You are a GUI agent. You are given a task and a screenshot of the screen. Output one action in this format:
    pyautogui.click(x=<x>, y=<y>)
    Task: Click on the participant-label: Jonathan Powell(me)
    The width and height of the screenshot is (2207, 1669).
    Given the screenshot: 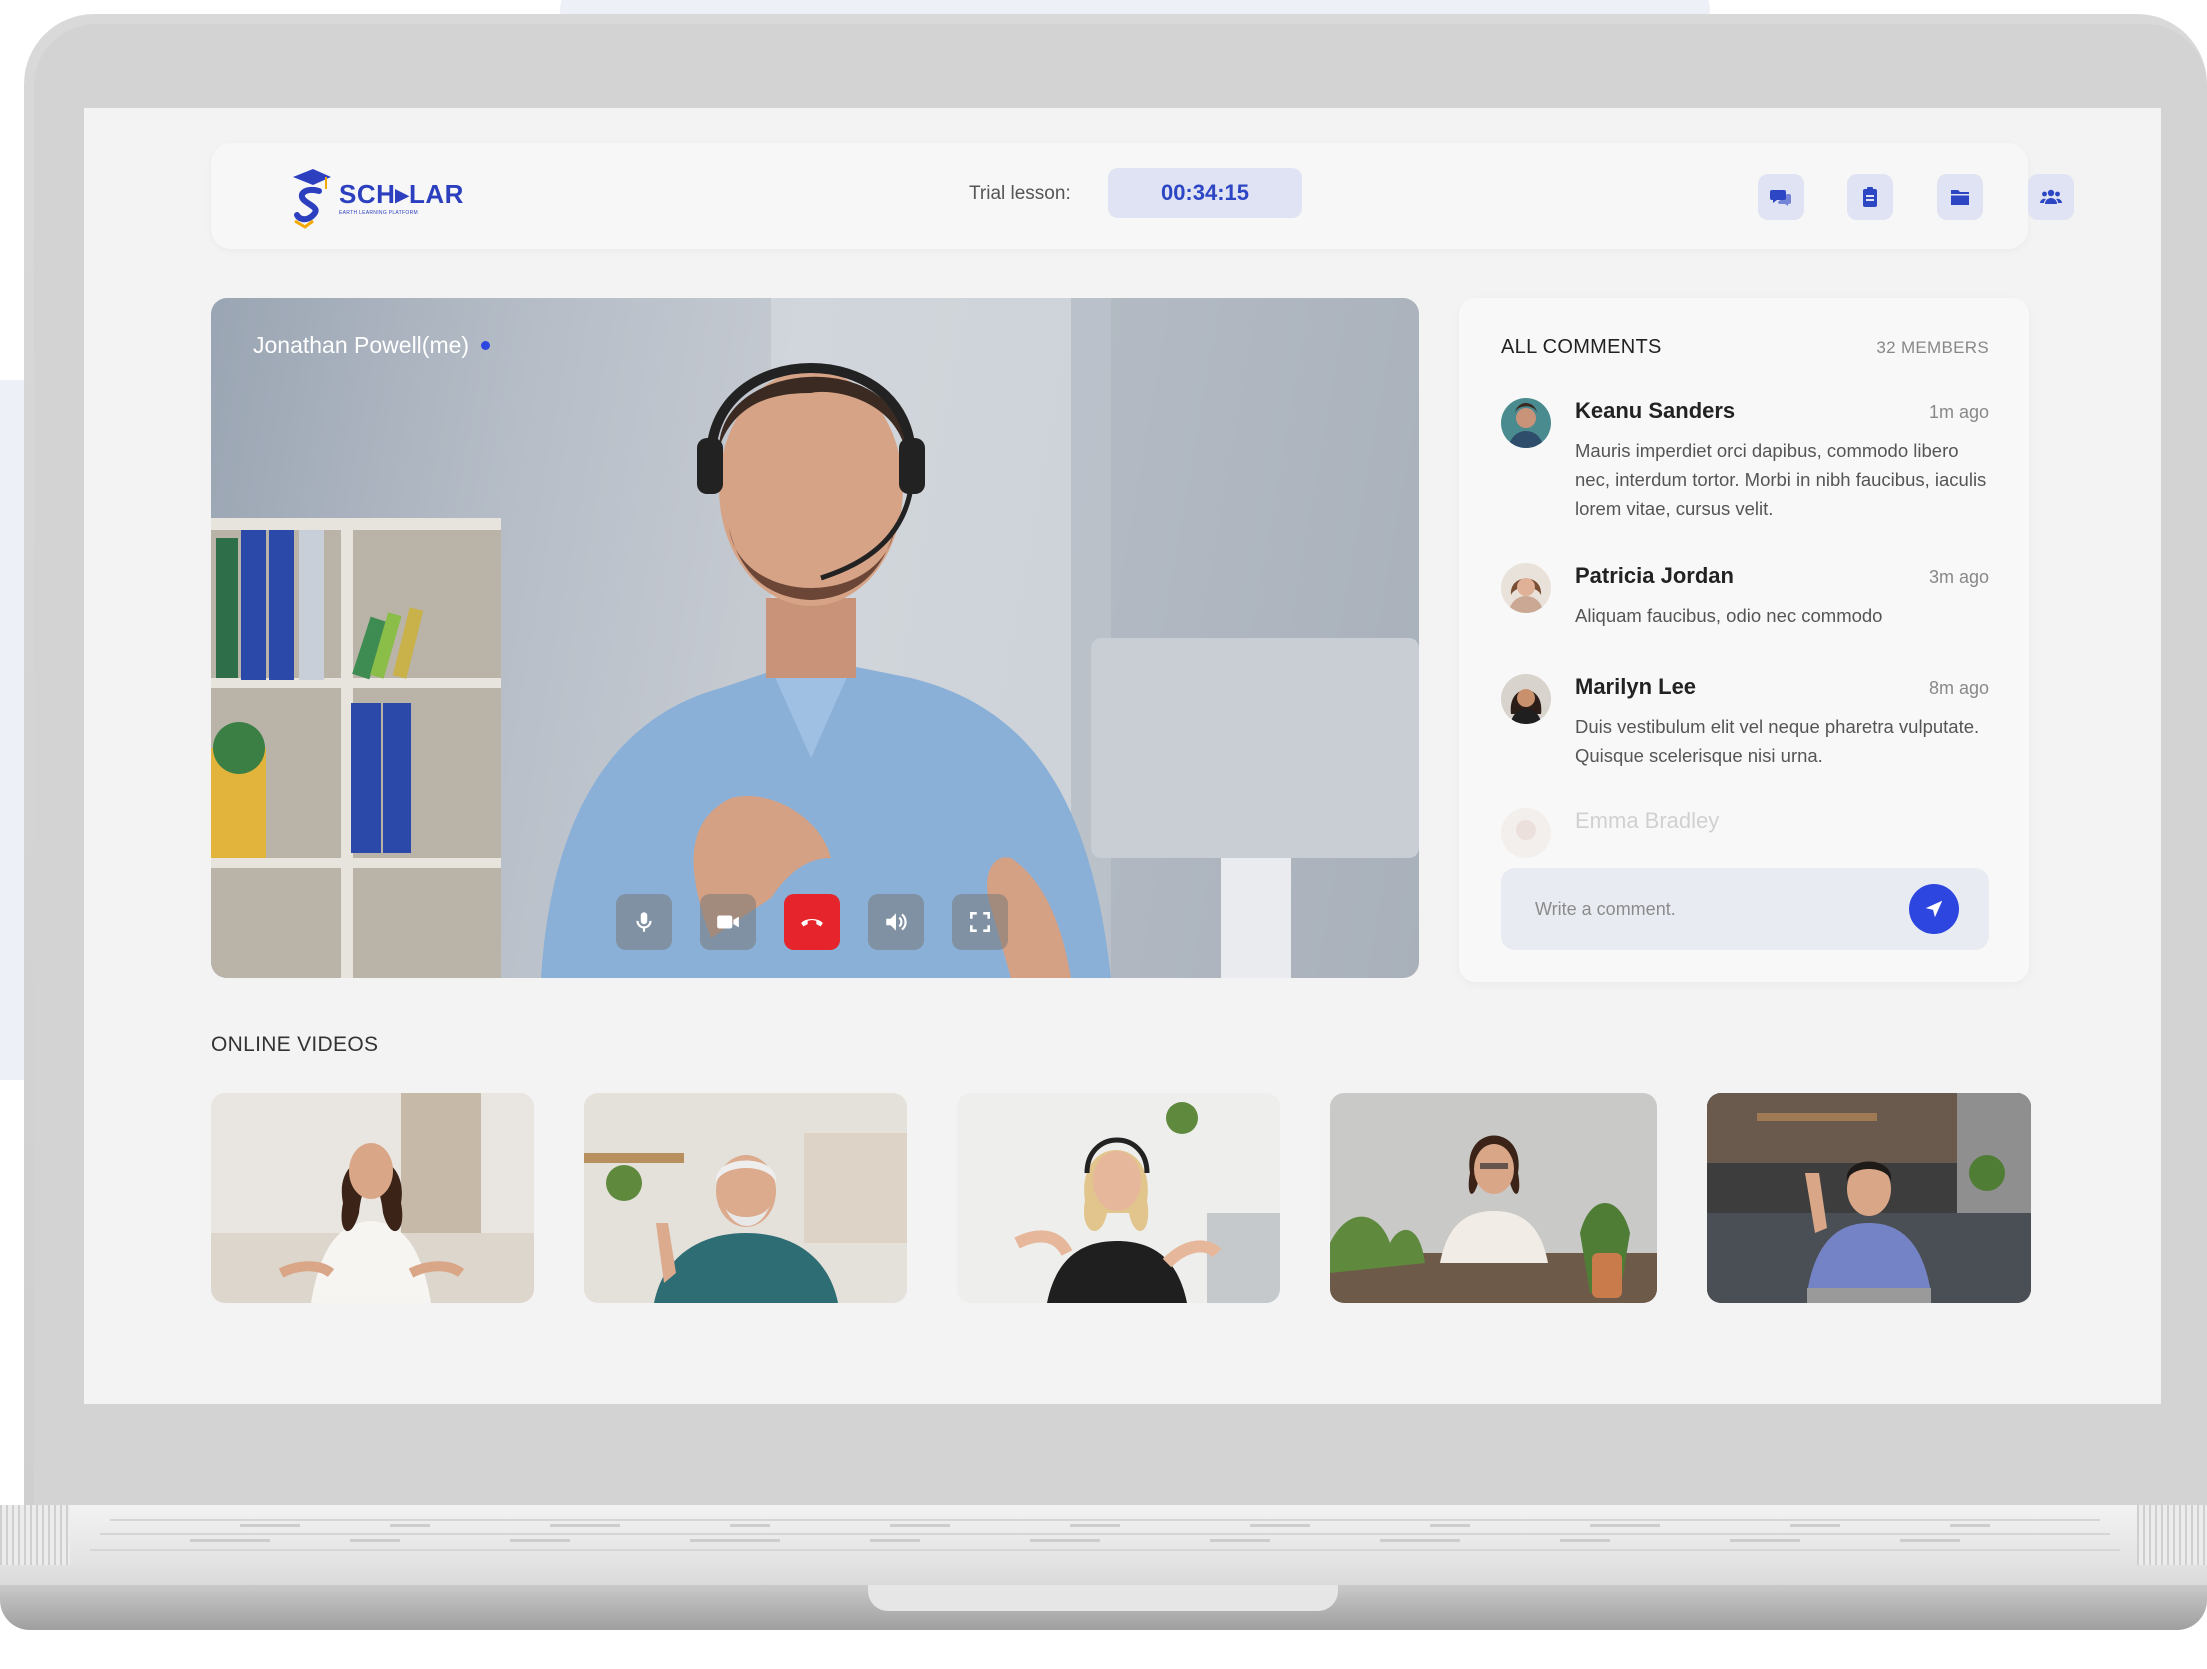 What is the action you would take?
    pyautogui.click(x=361, y=345)
    